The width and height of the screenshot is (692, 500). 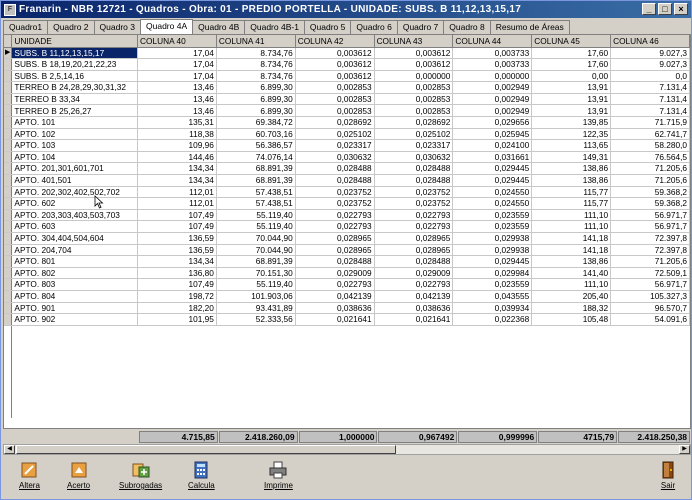 I want to click on value-cell: 0,0, so click(x=650, y=76).